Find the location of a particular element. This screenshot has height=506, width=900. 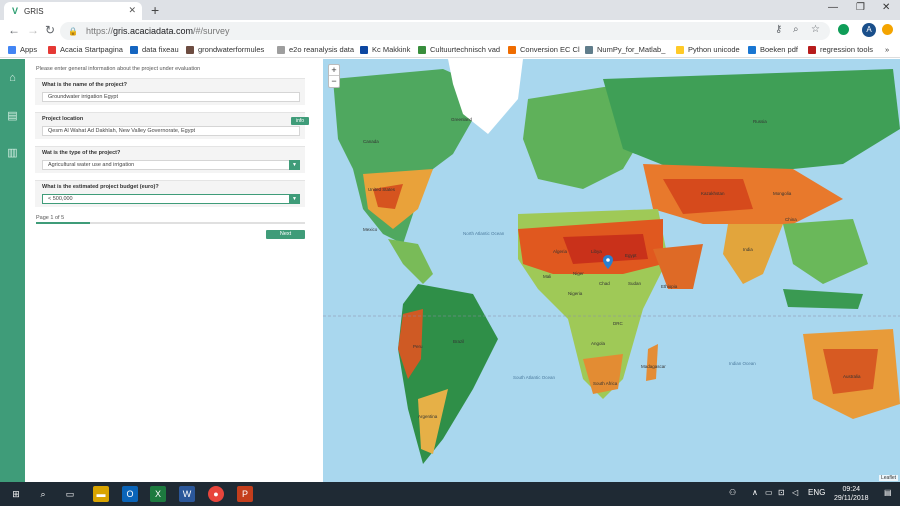

next-button: Next is located at coordinates (285, 234).